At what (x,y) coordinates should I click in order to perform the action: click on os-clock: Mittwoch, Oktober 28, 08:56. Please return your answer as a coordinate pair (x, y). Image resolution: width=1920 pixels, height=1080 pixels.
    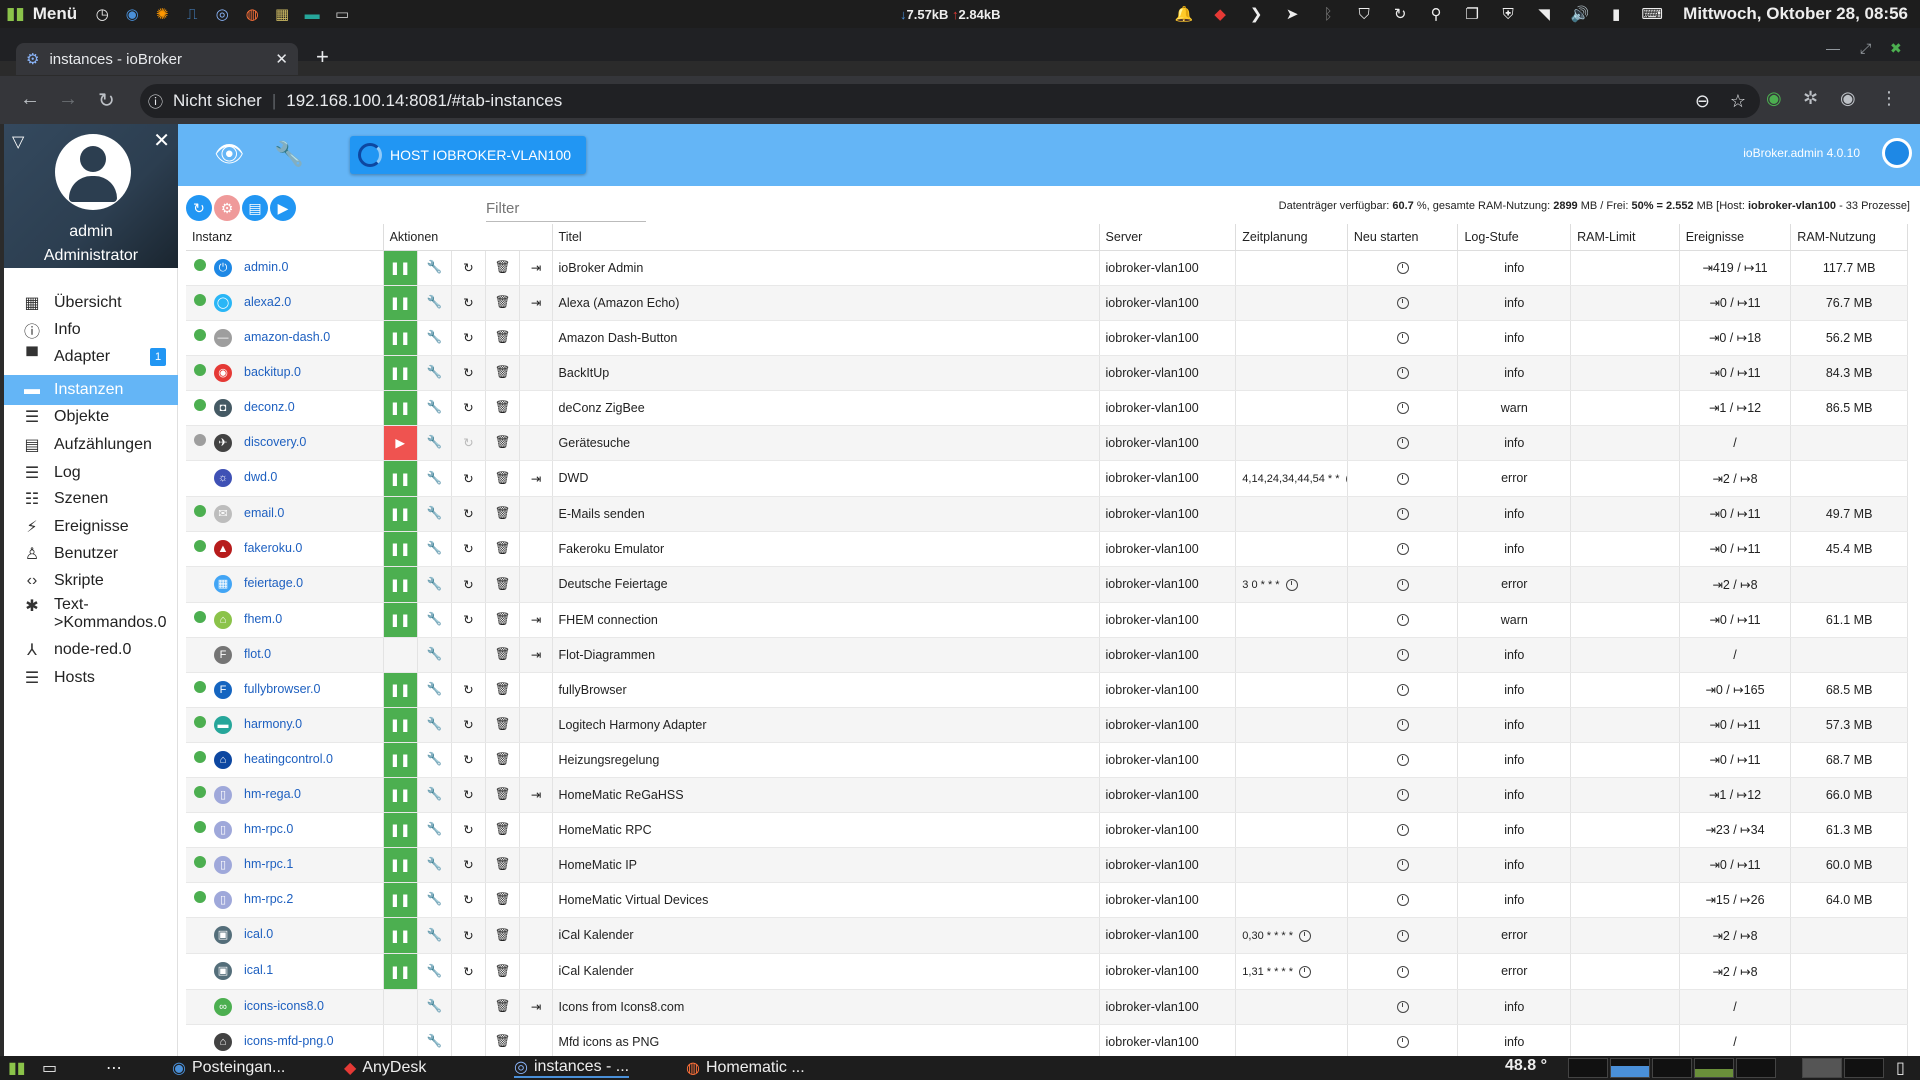
    Looking at the image, I should click on (1795, 14).